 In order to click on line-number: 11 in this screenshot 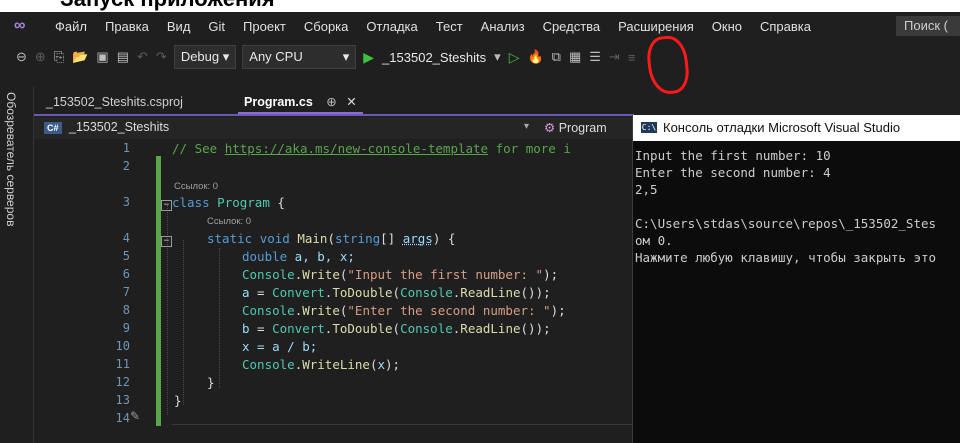, I will do `click(122, 364)`.